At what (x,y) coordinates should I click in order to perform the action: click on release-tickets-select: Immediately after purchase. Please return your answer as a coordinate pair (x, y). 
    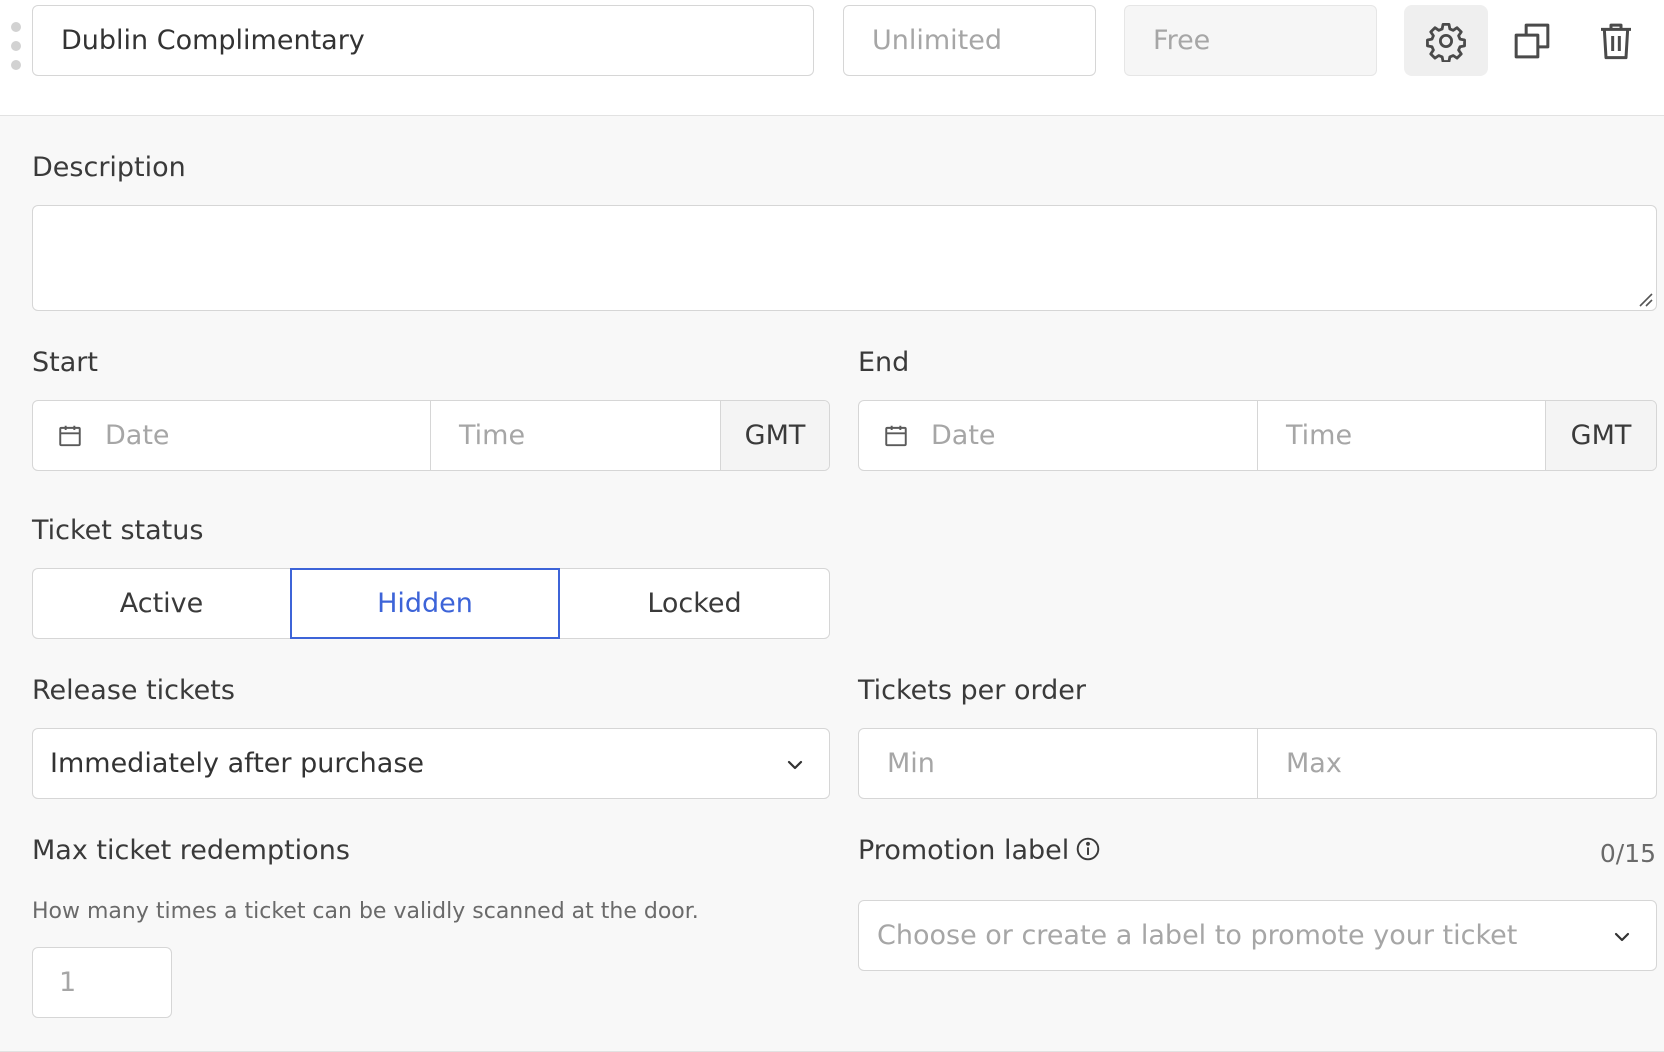
    Looking at the image, I should click on (431, 763).